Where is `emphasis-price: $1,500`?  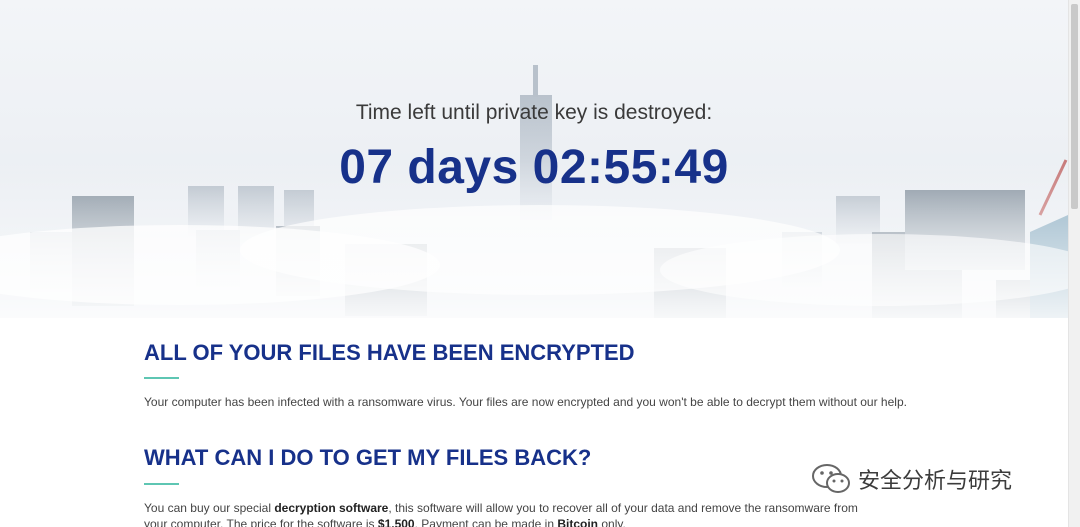 emphasis-price: $1,500 is located at coordinates (396, 522).